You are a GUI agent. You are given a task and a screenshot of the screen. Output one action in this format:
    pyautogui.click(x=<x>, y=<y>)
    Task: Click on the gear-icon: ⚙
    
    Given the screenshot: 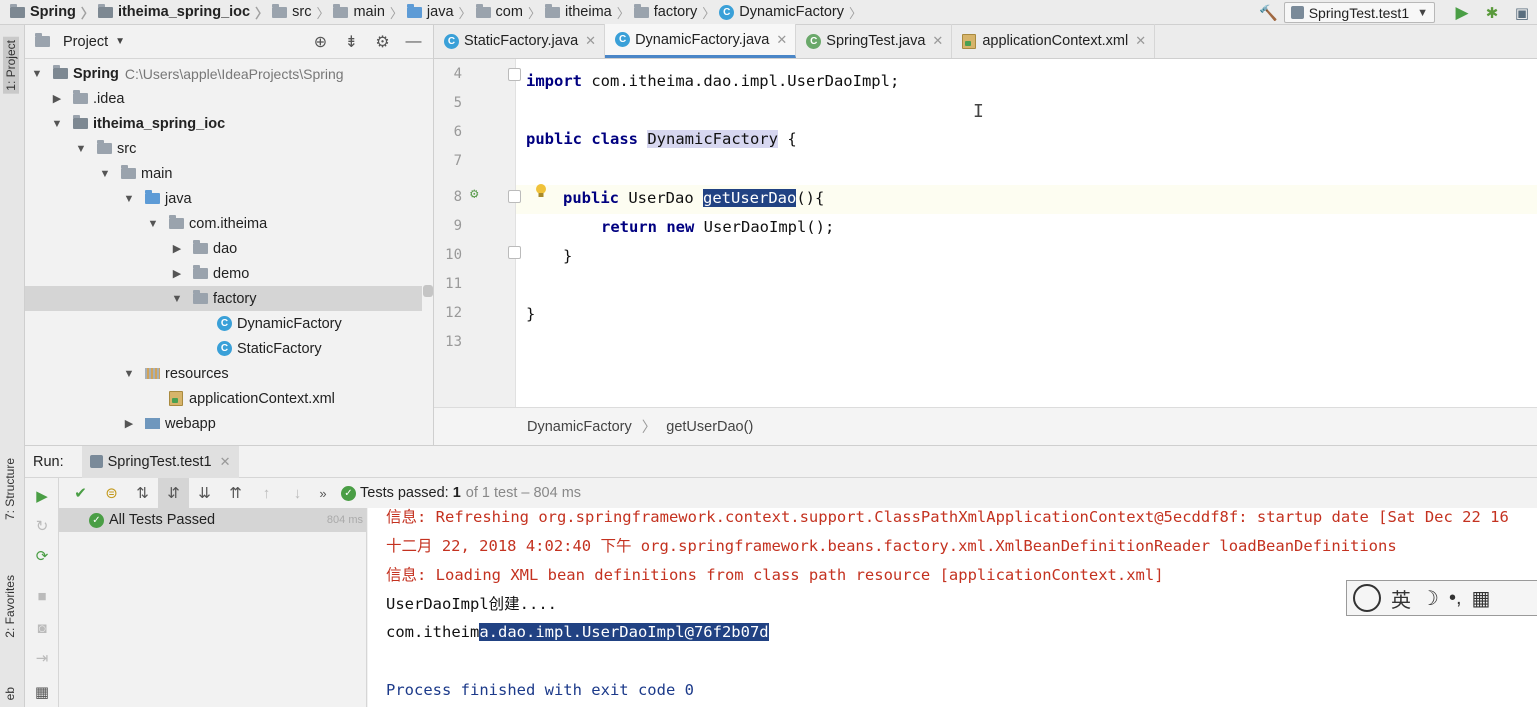 What is the action you would take?
    pyautogui.click(x=382, y=41)
    